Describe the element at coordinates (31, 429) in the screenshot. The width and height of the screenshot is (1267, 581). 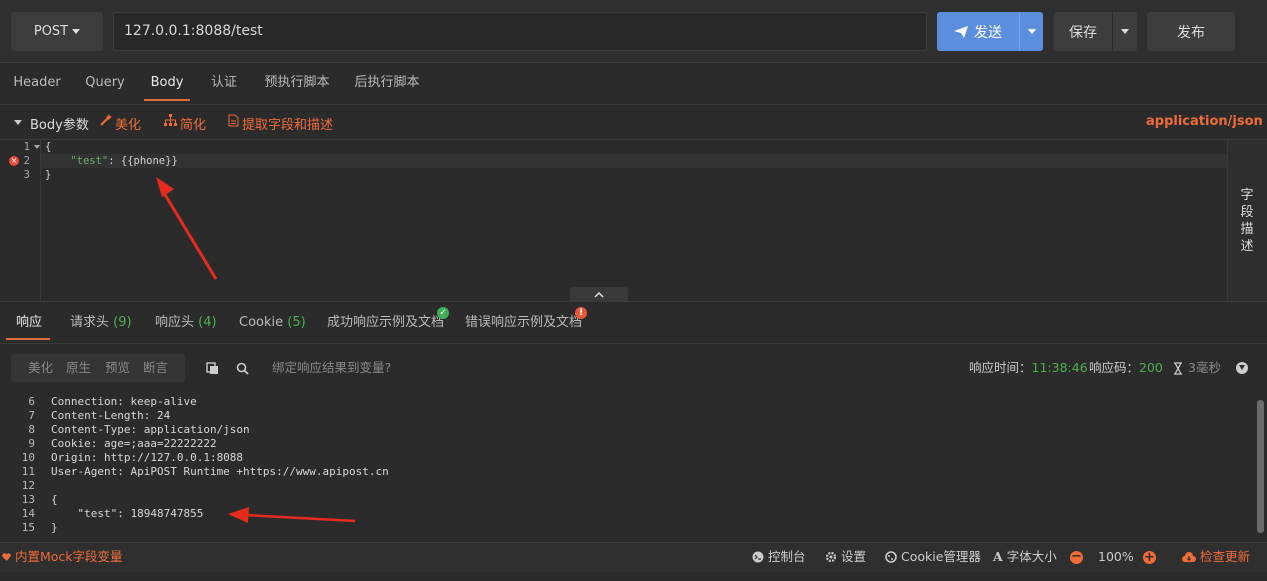
I see `line-number: 8` at that location.